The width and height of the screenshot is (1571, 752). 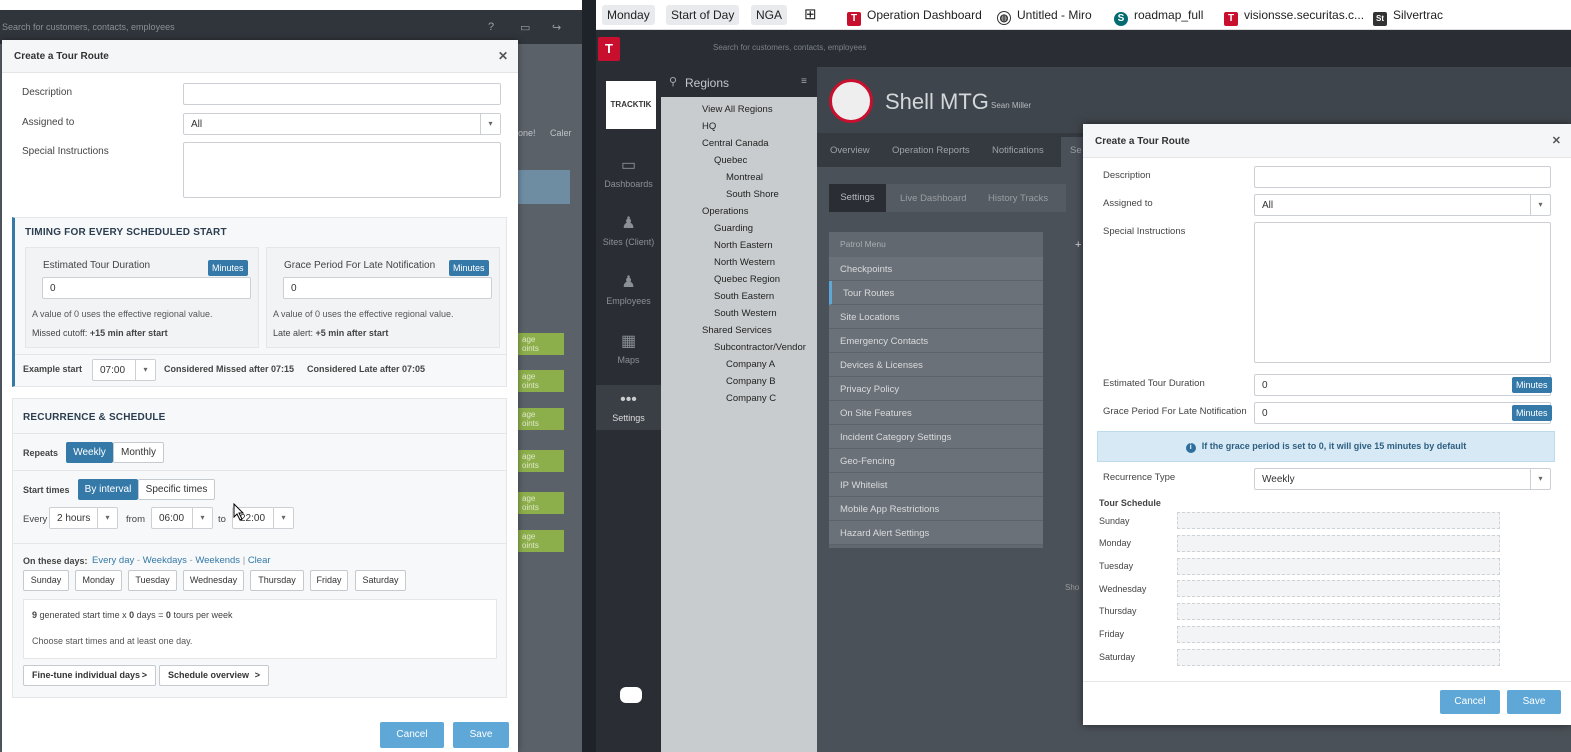 What do you see at coordinates (936, 485) in the screenshot?
I see `patrol-menu-item: IP Whitelist` at bounding box center [936, 485].